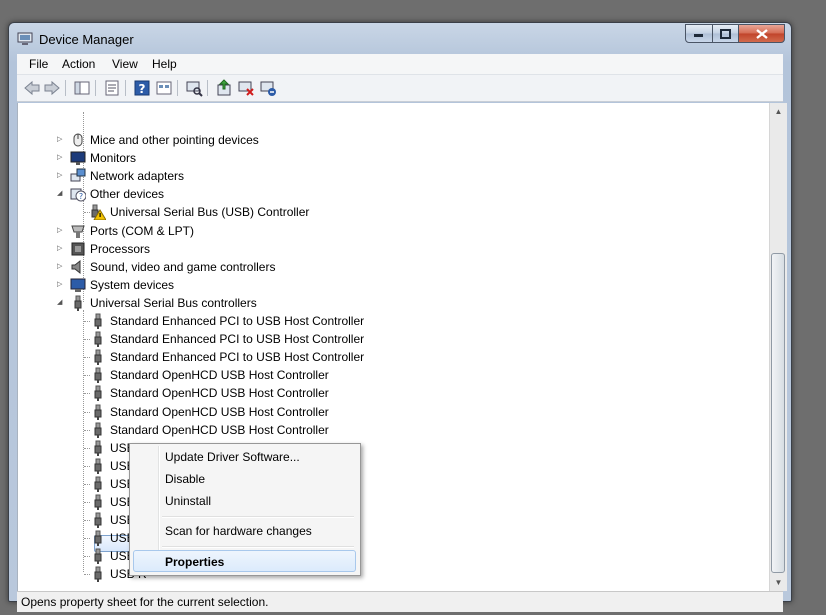 This screenshot has height=615, width=826. I want to click on minimize-button, so click(699, 33).